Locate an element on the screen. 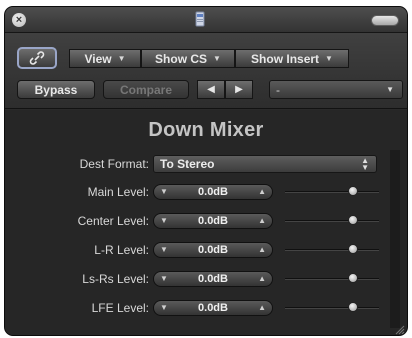 The height and width of the screenshot is (338, 412). next-preset-button: ▶ is located at coordinates (239, 89).